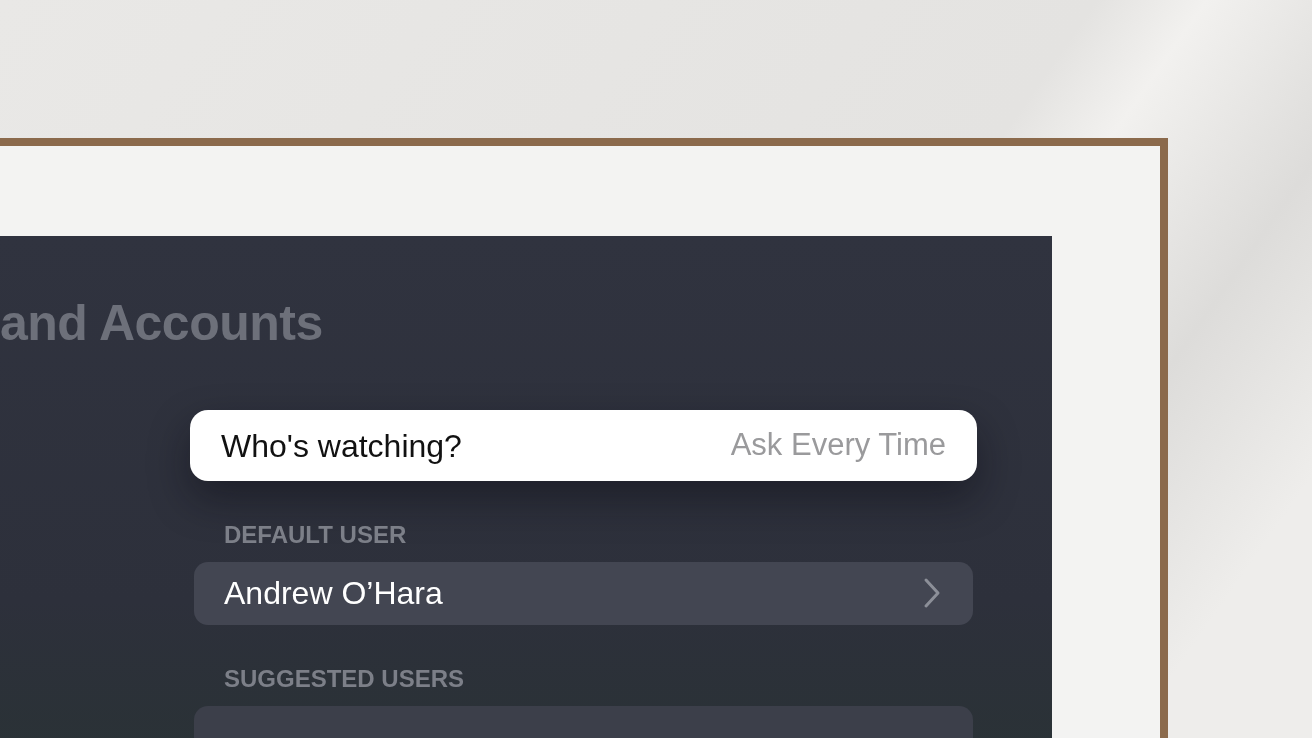 This screenshot has width=1312, height=738. I want to click on user-row: Andrew O’Hara, so click(583, 593).